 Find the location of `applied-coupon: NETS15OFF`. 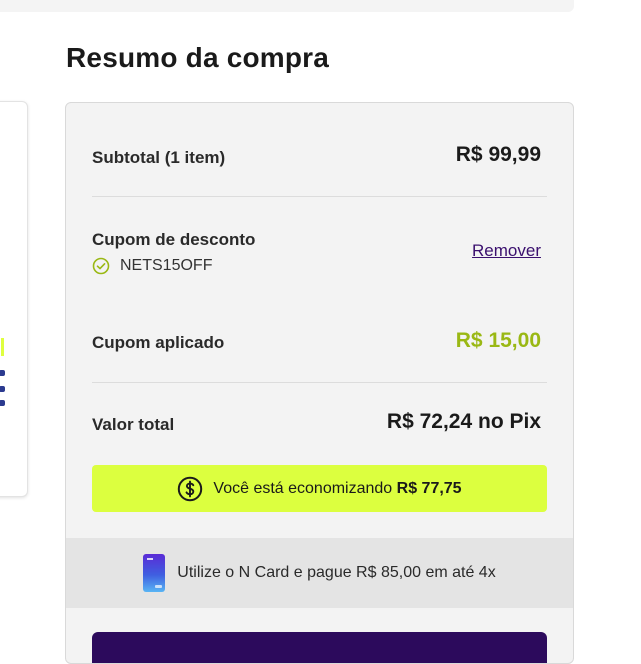

applied-coupon: NETS15OFF is located at coordinates (152, 266).